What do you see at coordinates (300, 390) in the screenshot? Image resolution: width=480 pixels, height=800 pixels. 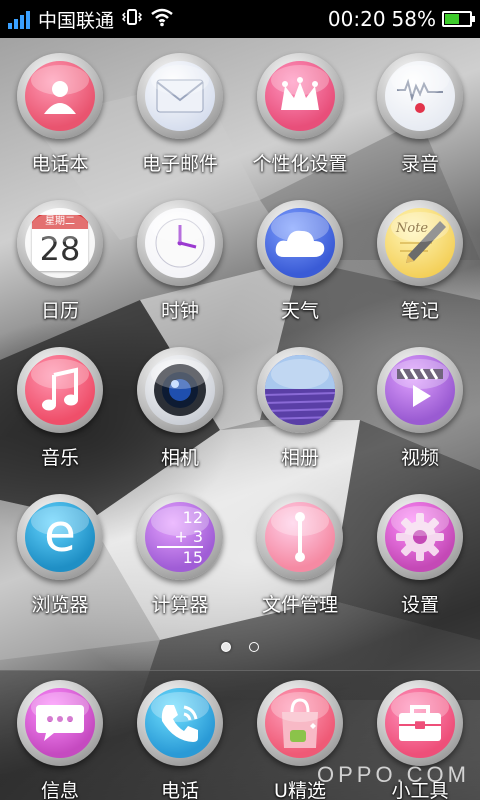 I see `gallery-lavender-icon` at bounding box center [300, 390].